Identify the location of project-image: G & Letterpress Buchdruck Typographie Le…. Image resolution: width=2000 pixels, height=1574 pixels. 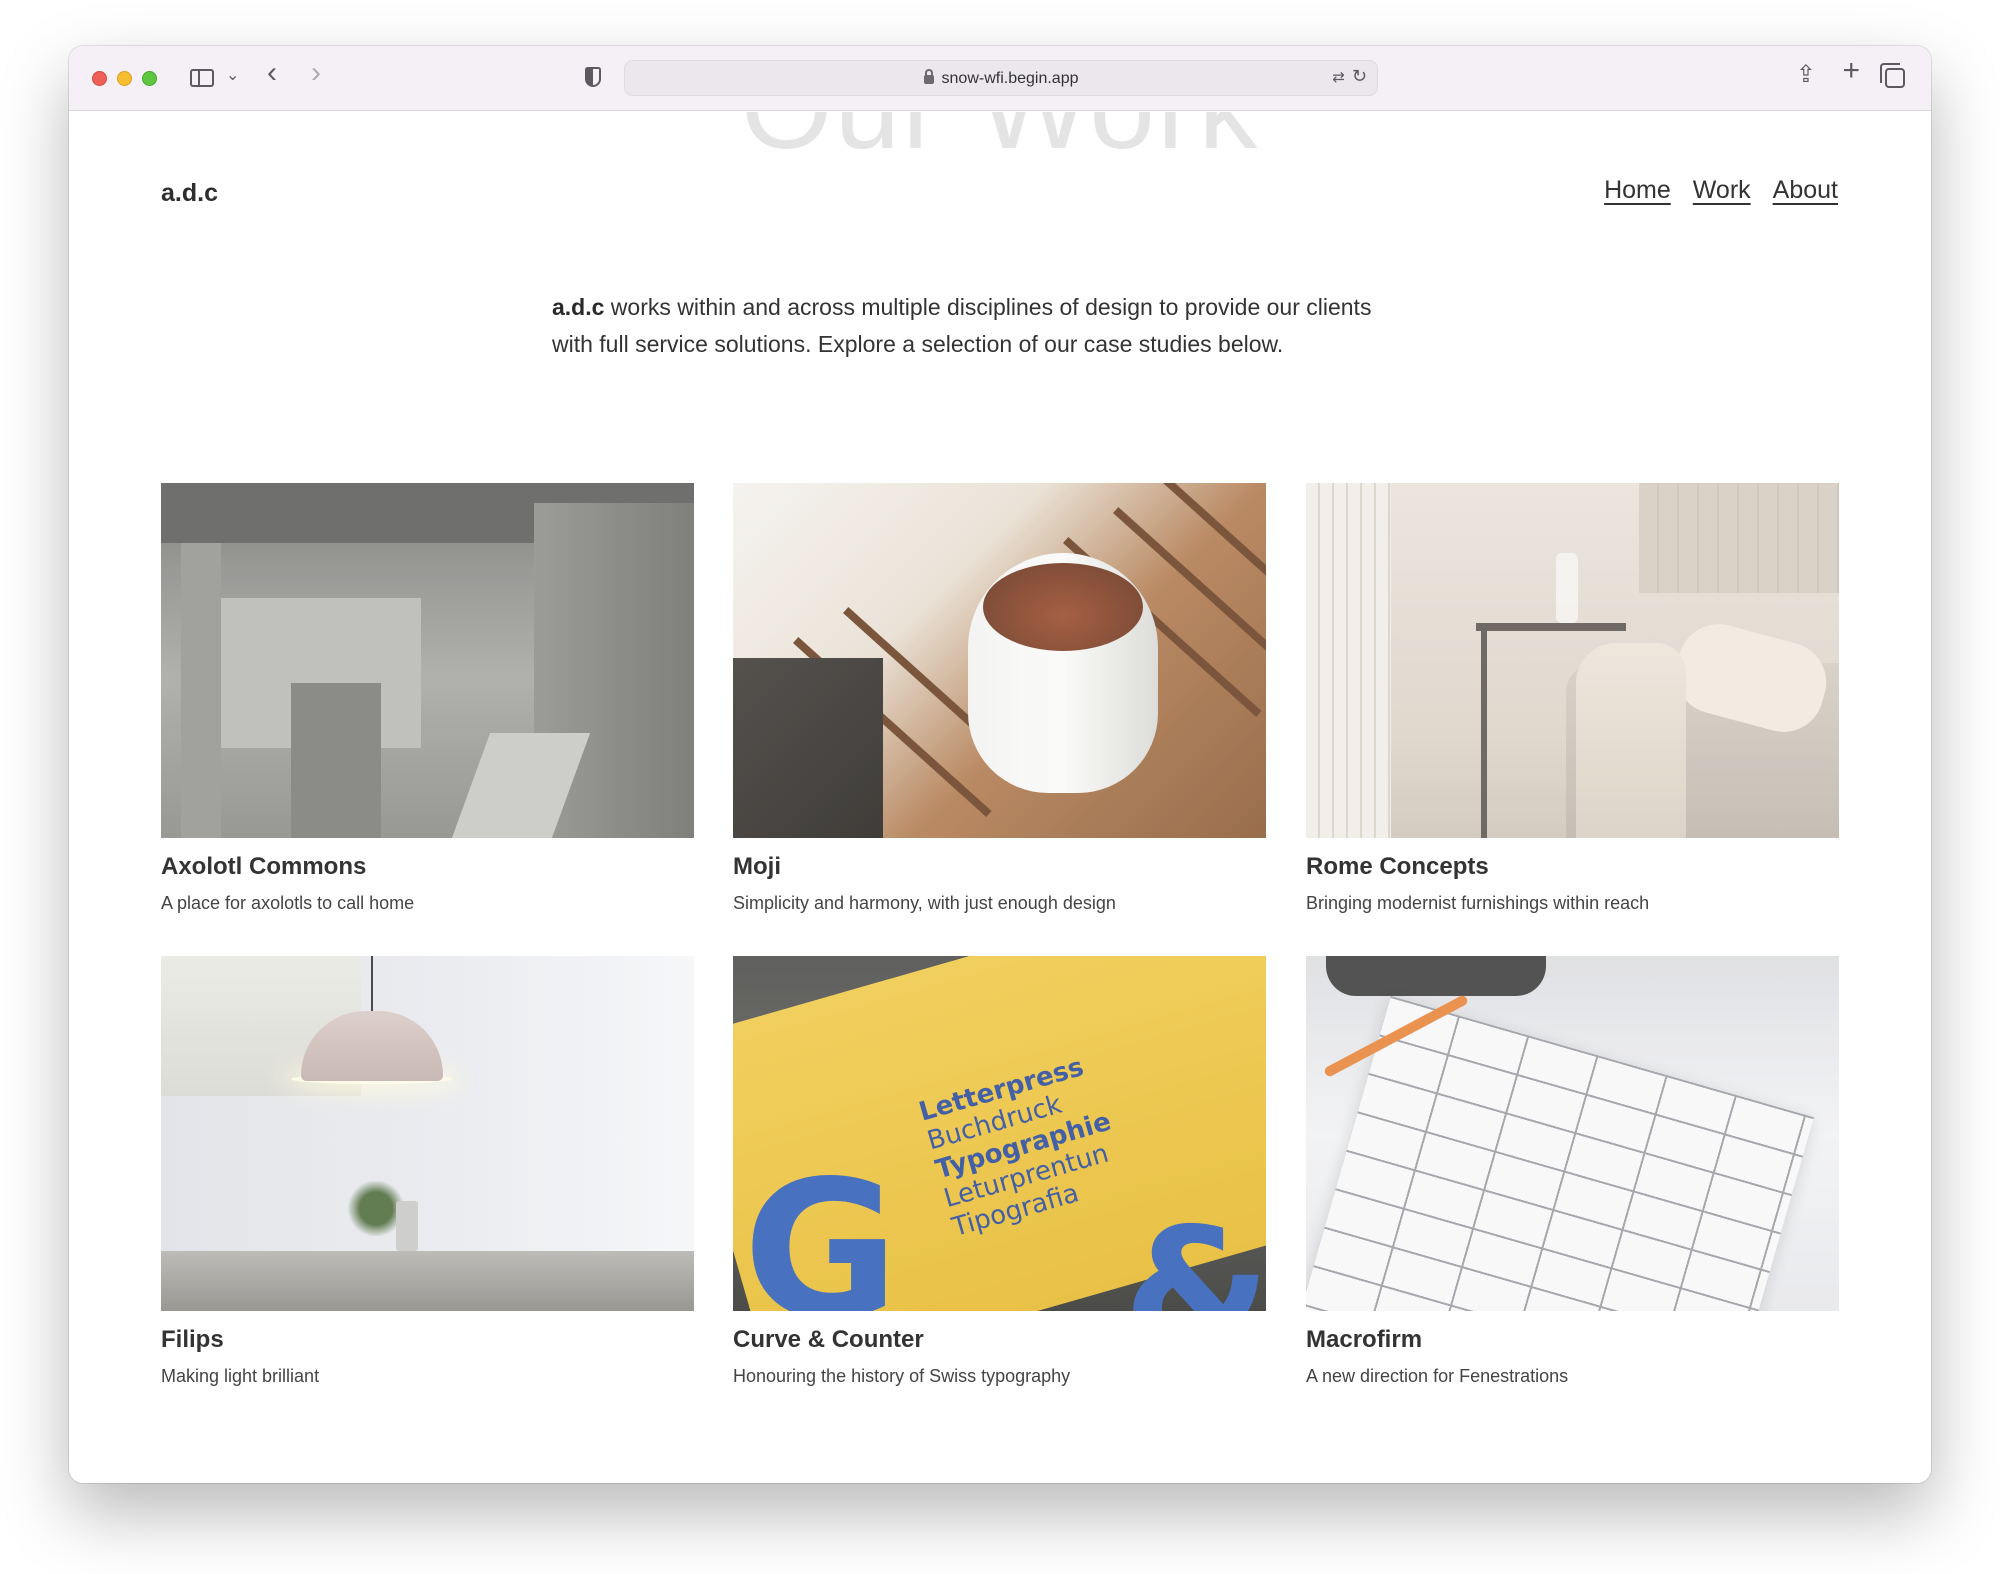
(999, 1133).